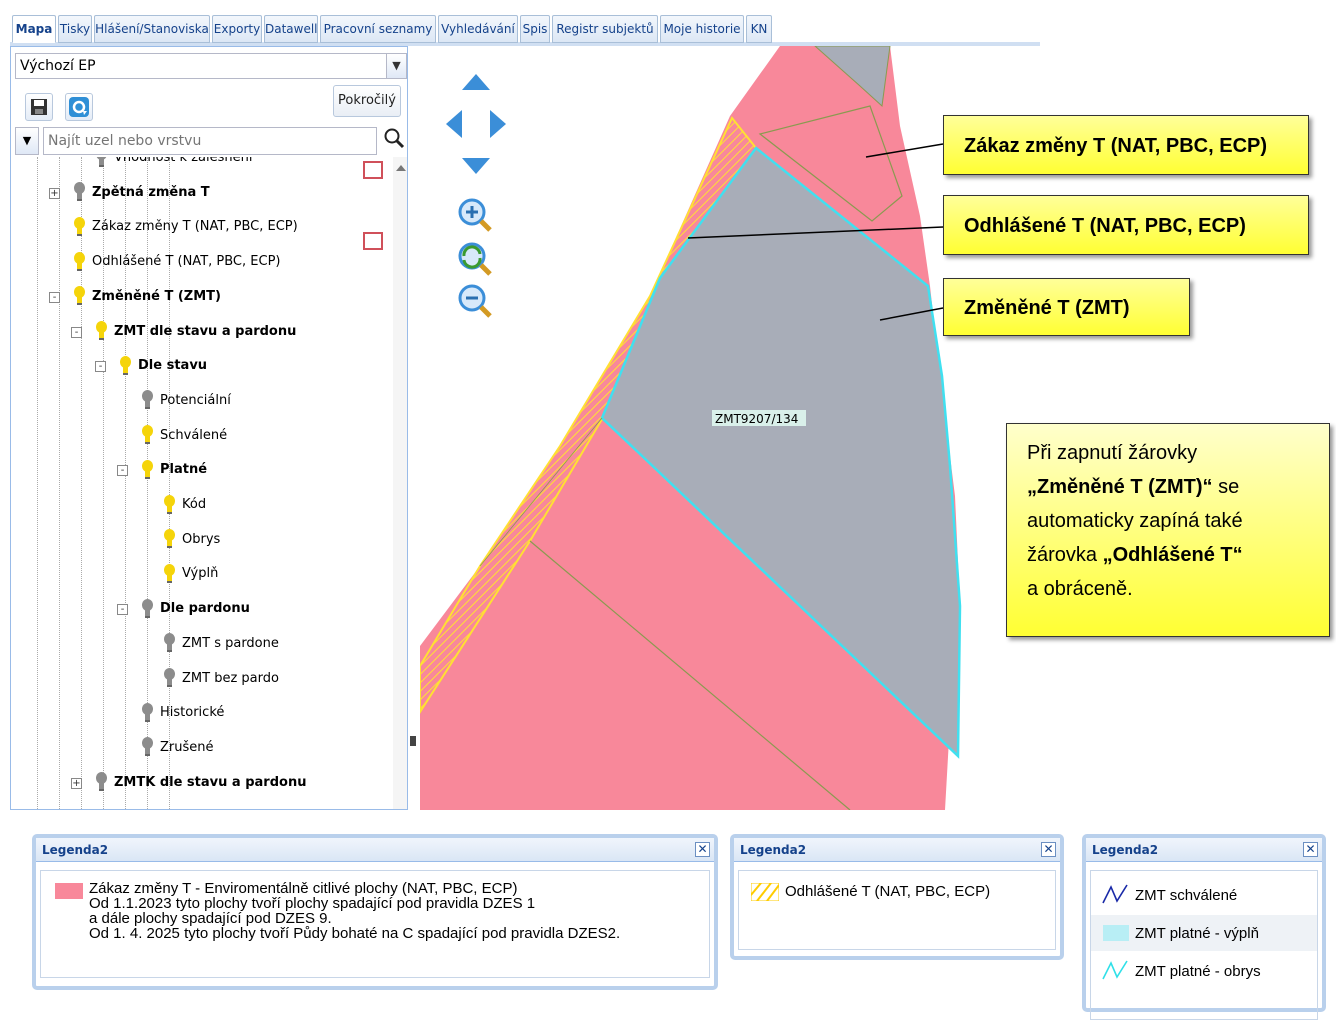  I want to click on profile-combo: Výchozí EP ▼, so click(211, 66).